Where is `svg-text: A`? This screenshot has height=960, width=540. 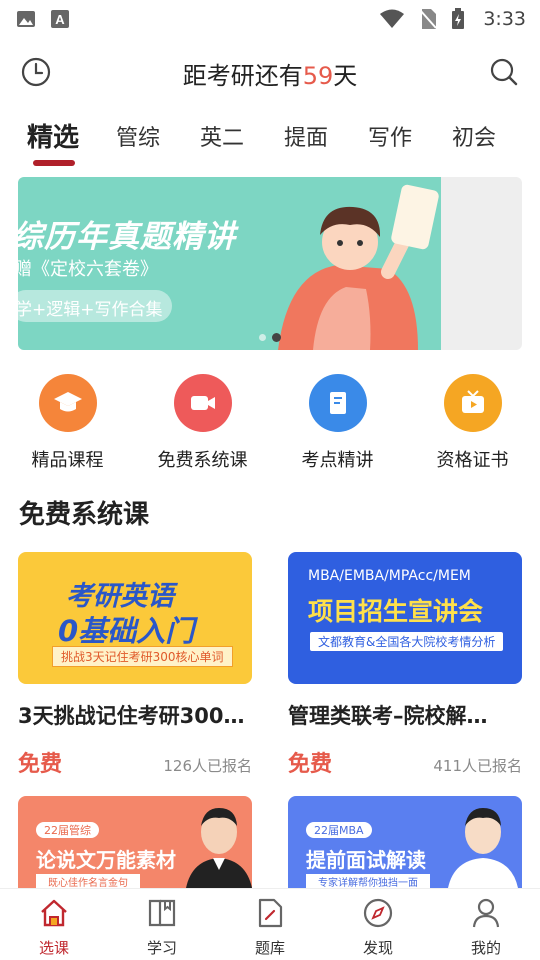
svg-text: A is located at coordinates (60, 19).